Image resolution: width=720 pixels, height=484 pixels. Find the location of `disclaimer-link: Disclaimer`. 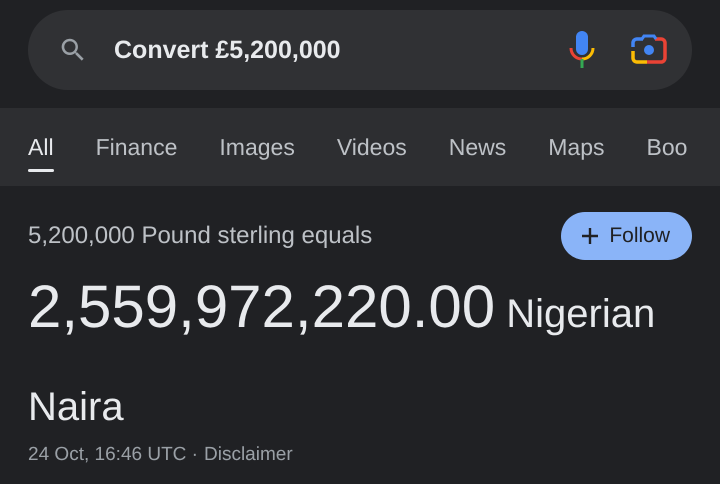

disclaimer-link: Disclaimer is located at coordinates (248, 455).